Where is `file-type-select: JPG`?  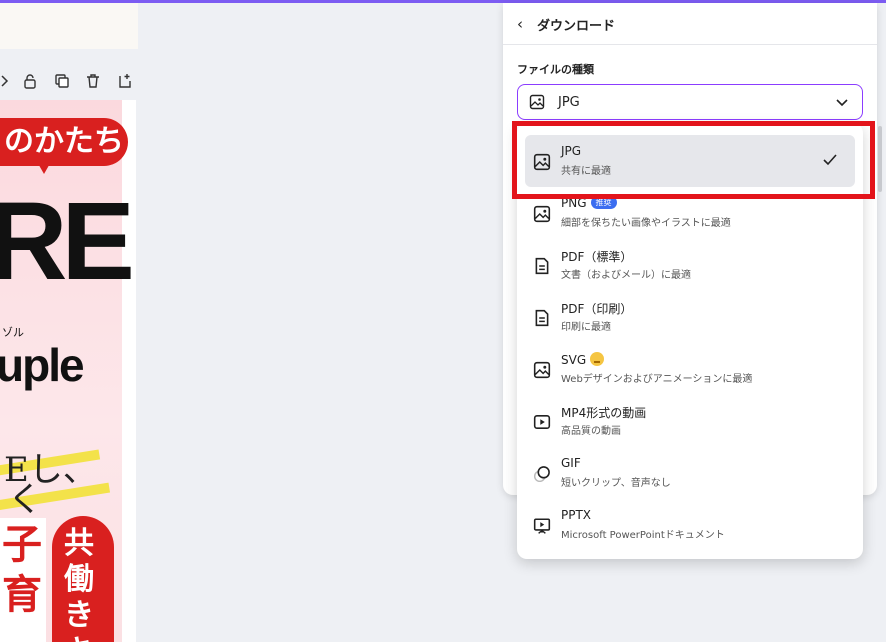 file-type-select: JPG is located at coordinates (690, 102).